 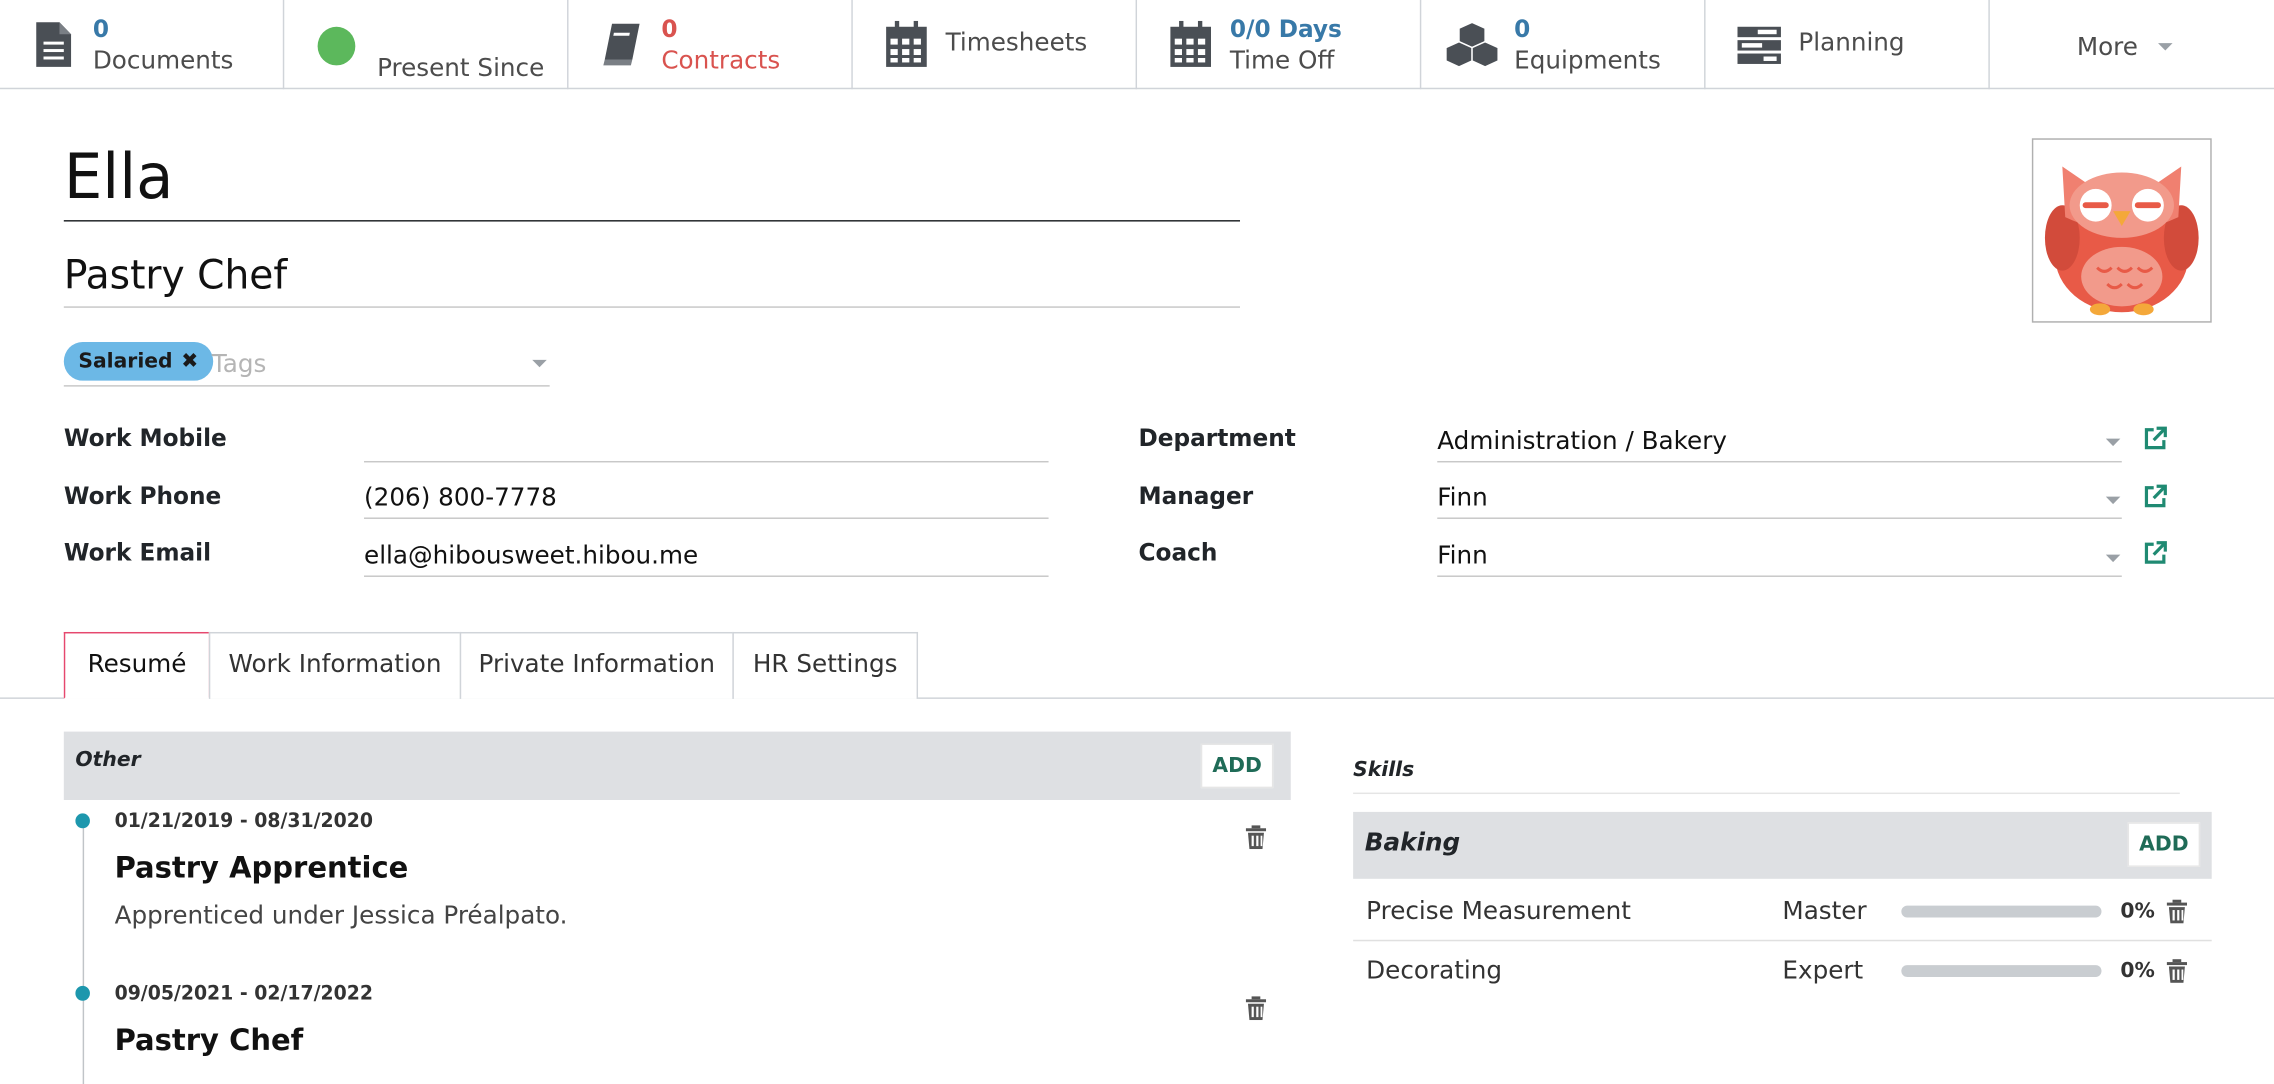 I want to click on skills-title: Skills, so click(x=1766, y=776).